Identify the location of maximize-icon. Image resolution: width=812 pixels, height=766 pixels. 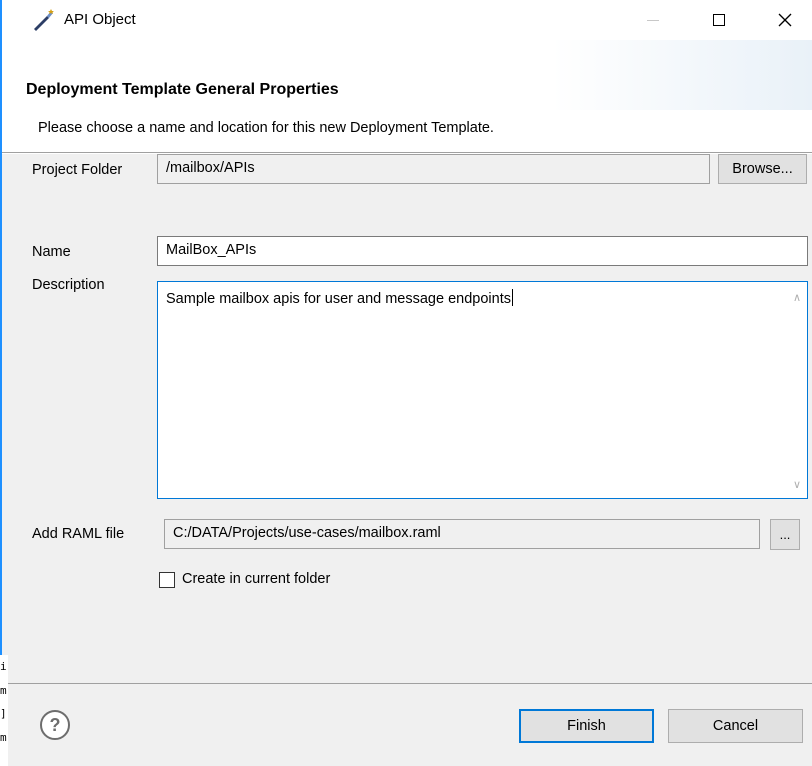
(719, 20).